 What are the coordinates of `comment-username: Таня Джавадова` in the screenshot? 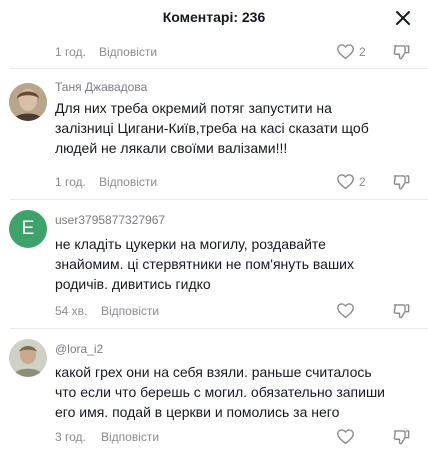 It's located at (101, 87).